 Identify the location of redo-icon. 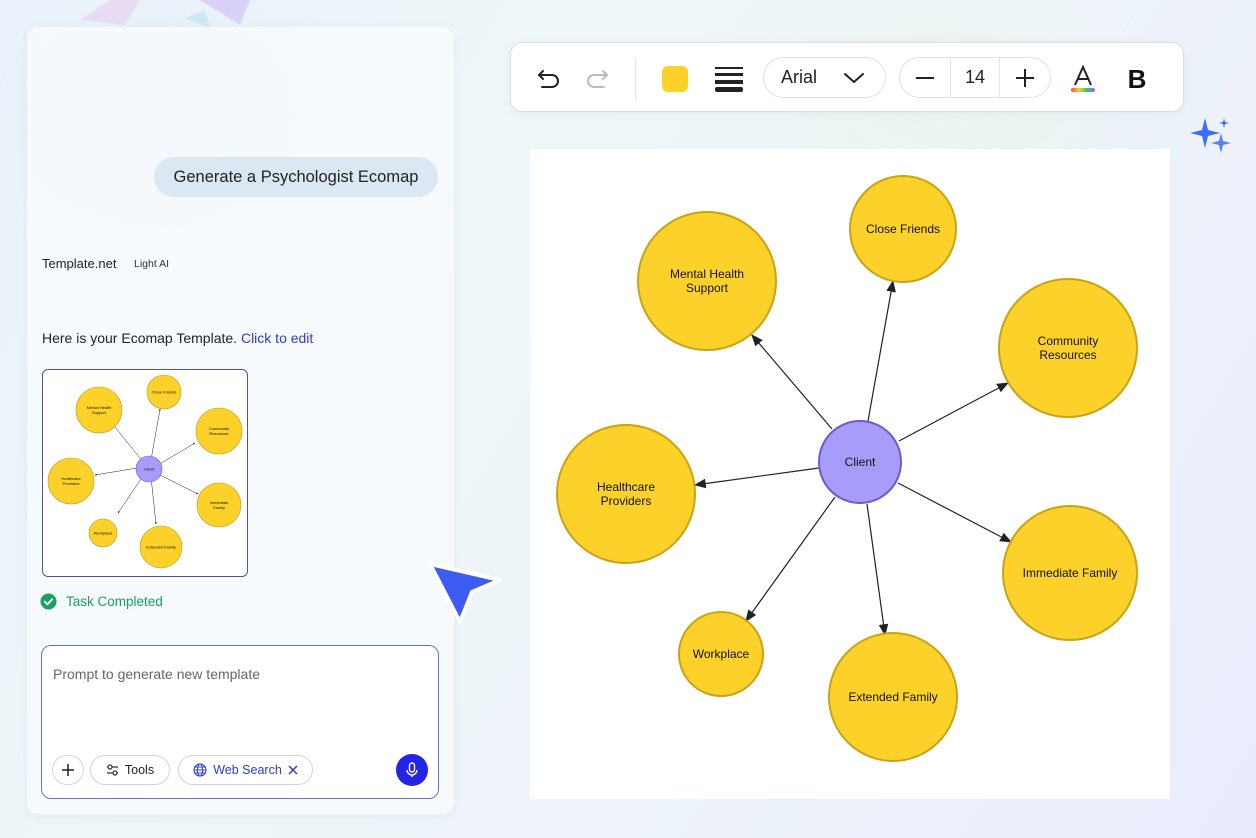
(597, 79).